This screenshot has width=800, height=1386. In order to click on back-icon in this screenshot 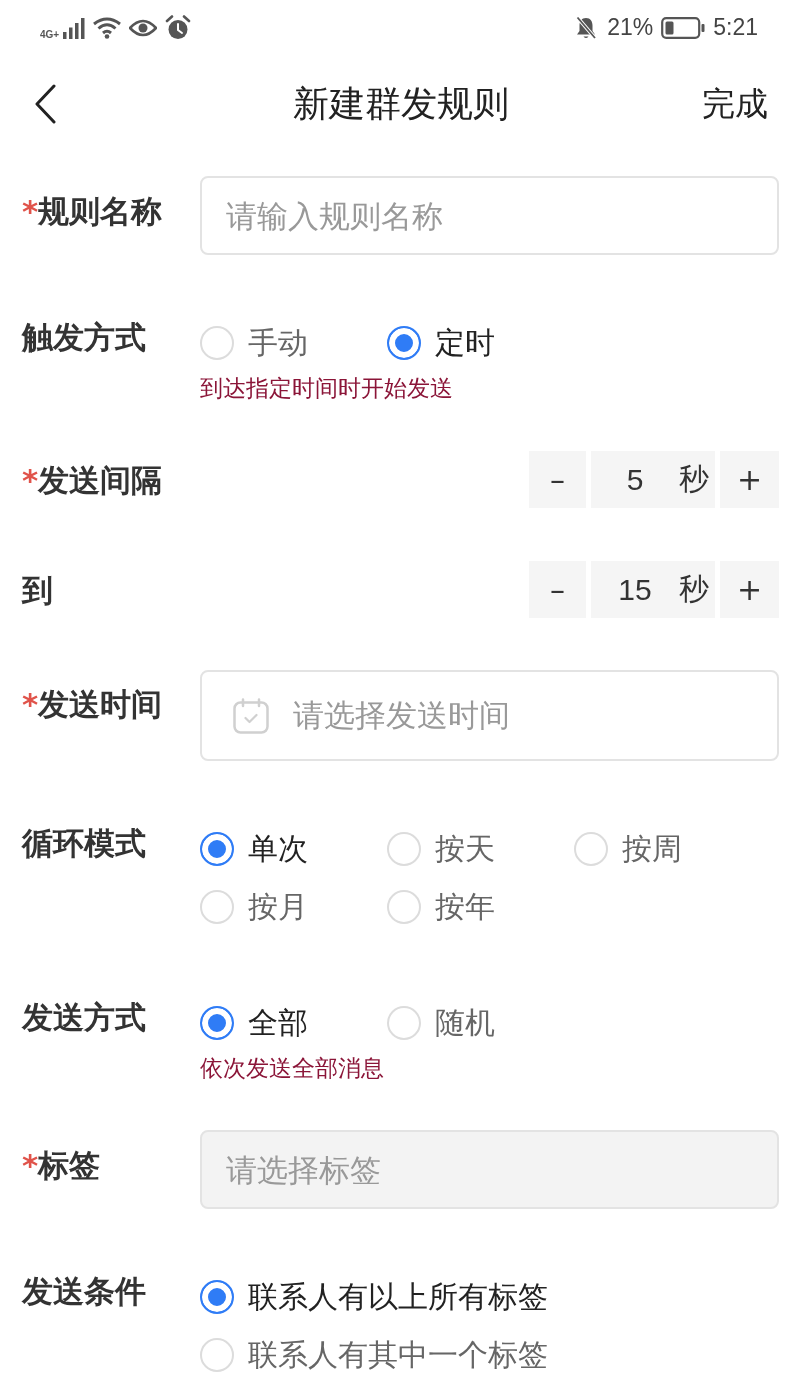, I will do `click(45, 104)`.